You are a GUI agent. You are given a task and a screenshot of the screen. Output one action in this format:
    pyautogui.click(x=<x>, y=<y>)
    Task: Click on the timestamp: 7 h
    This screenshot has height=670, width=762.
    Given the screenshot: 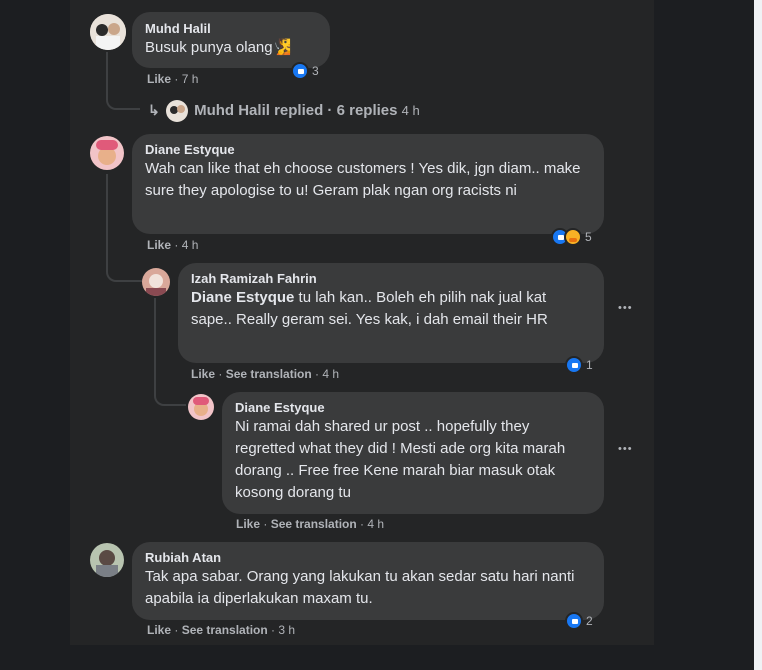 What is the action you would take?
    pyautogui.click(x=190, y=79)
    